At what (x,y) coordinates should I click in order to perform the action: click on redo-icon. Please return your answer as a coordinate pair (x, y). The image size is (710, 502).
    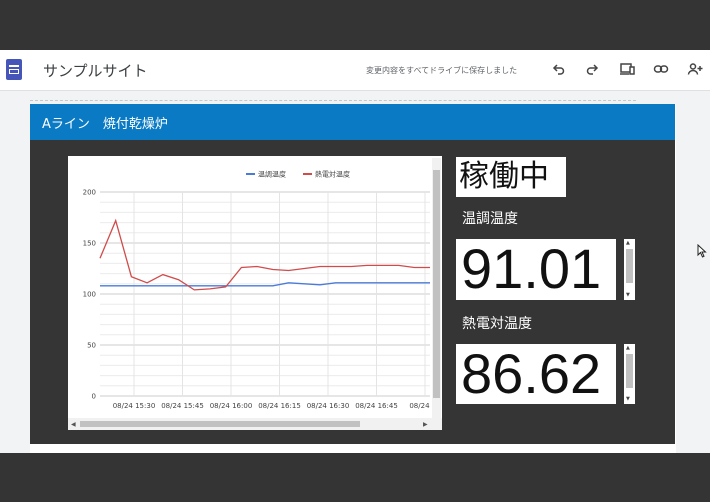
    Looking at the image, I should click on (592, 69).